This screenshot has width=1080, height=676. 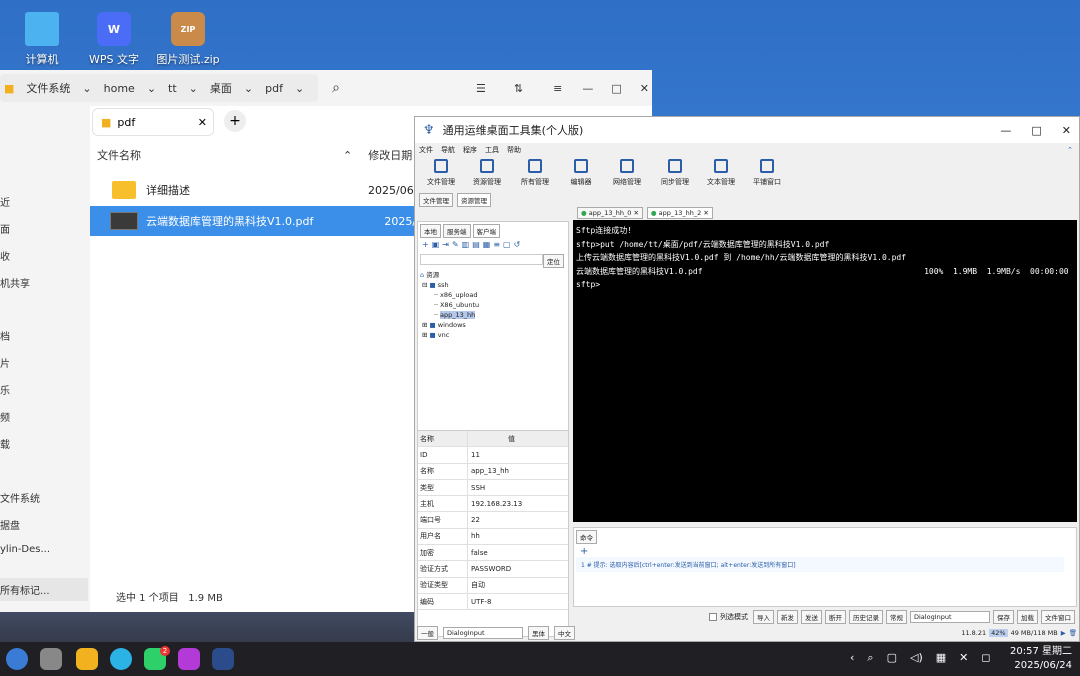 What do you see at coordinates (121, 659) in the screenshot?
I see `browser-app-icon` at bounding box center [121, 659].